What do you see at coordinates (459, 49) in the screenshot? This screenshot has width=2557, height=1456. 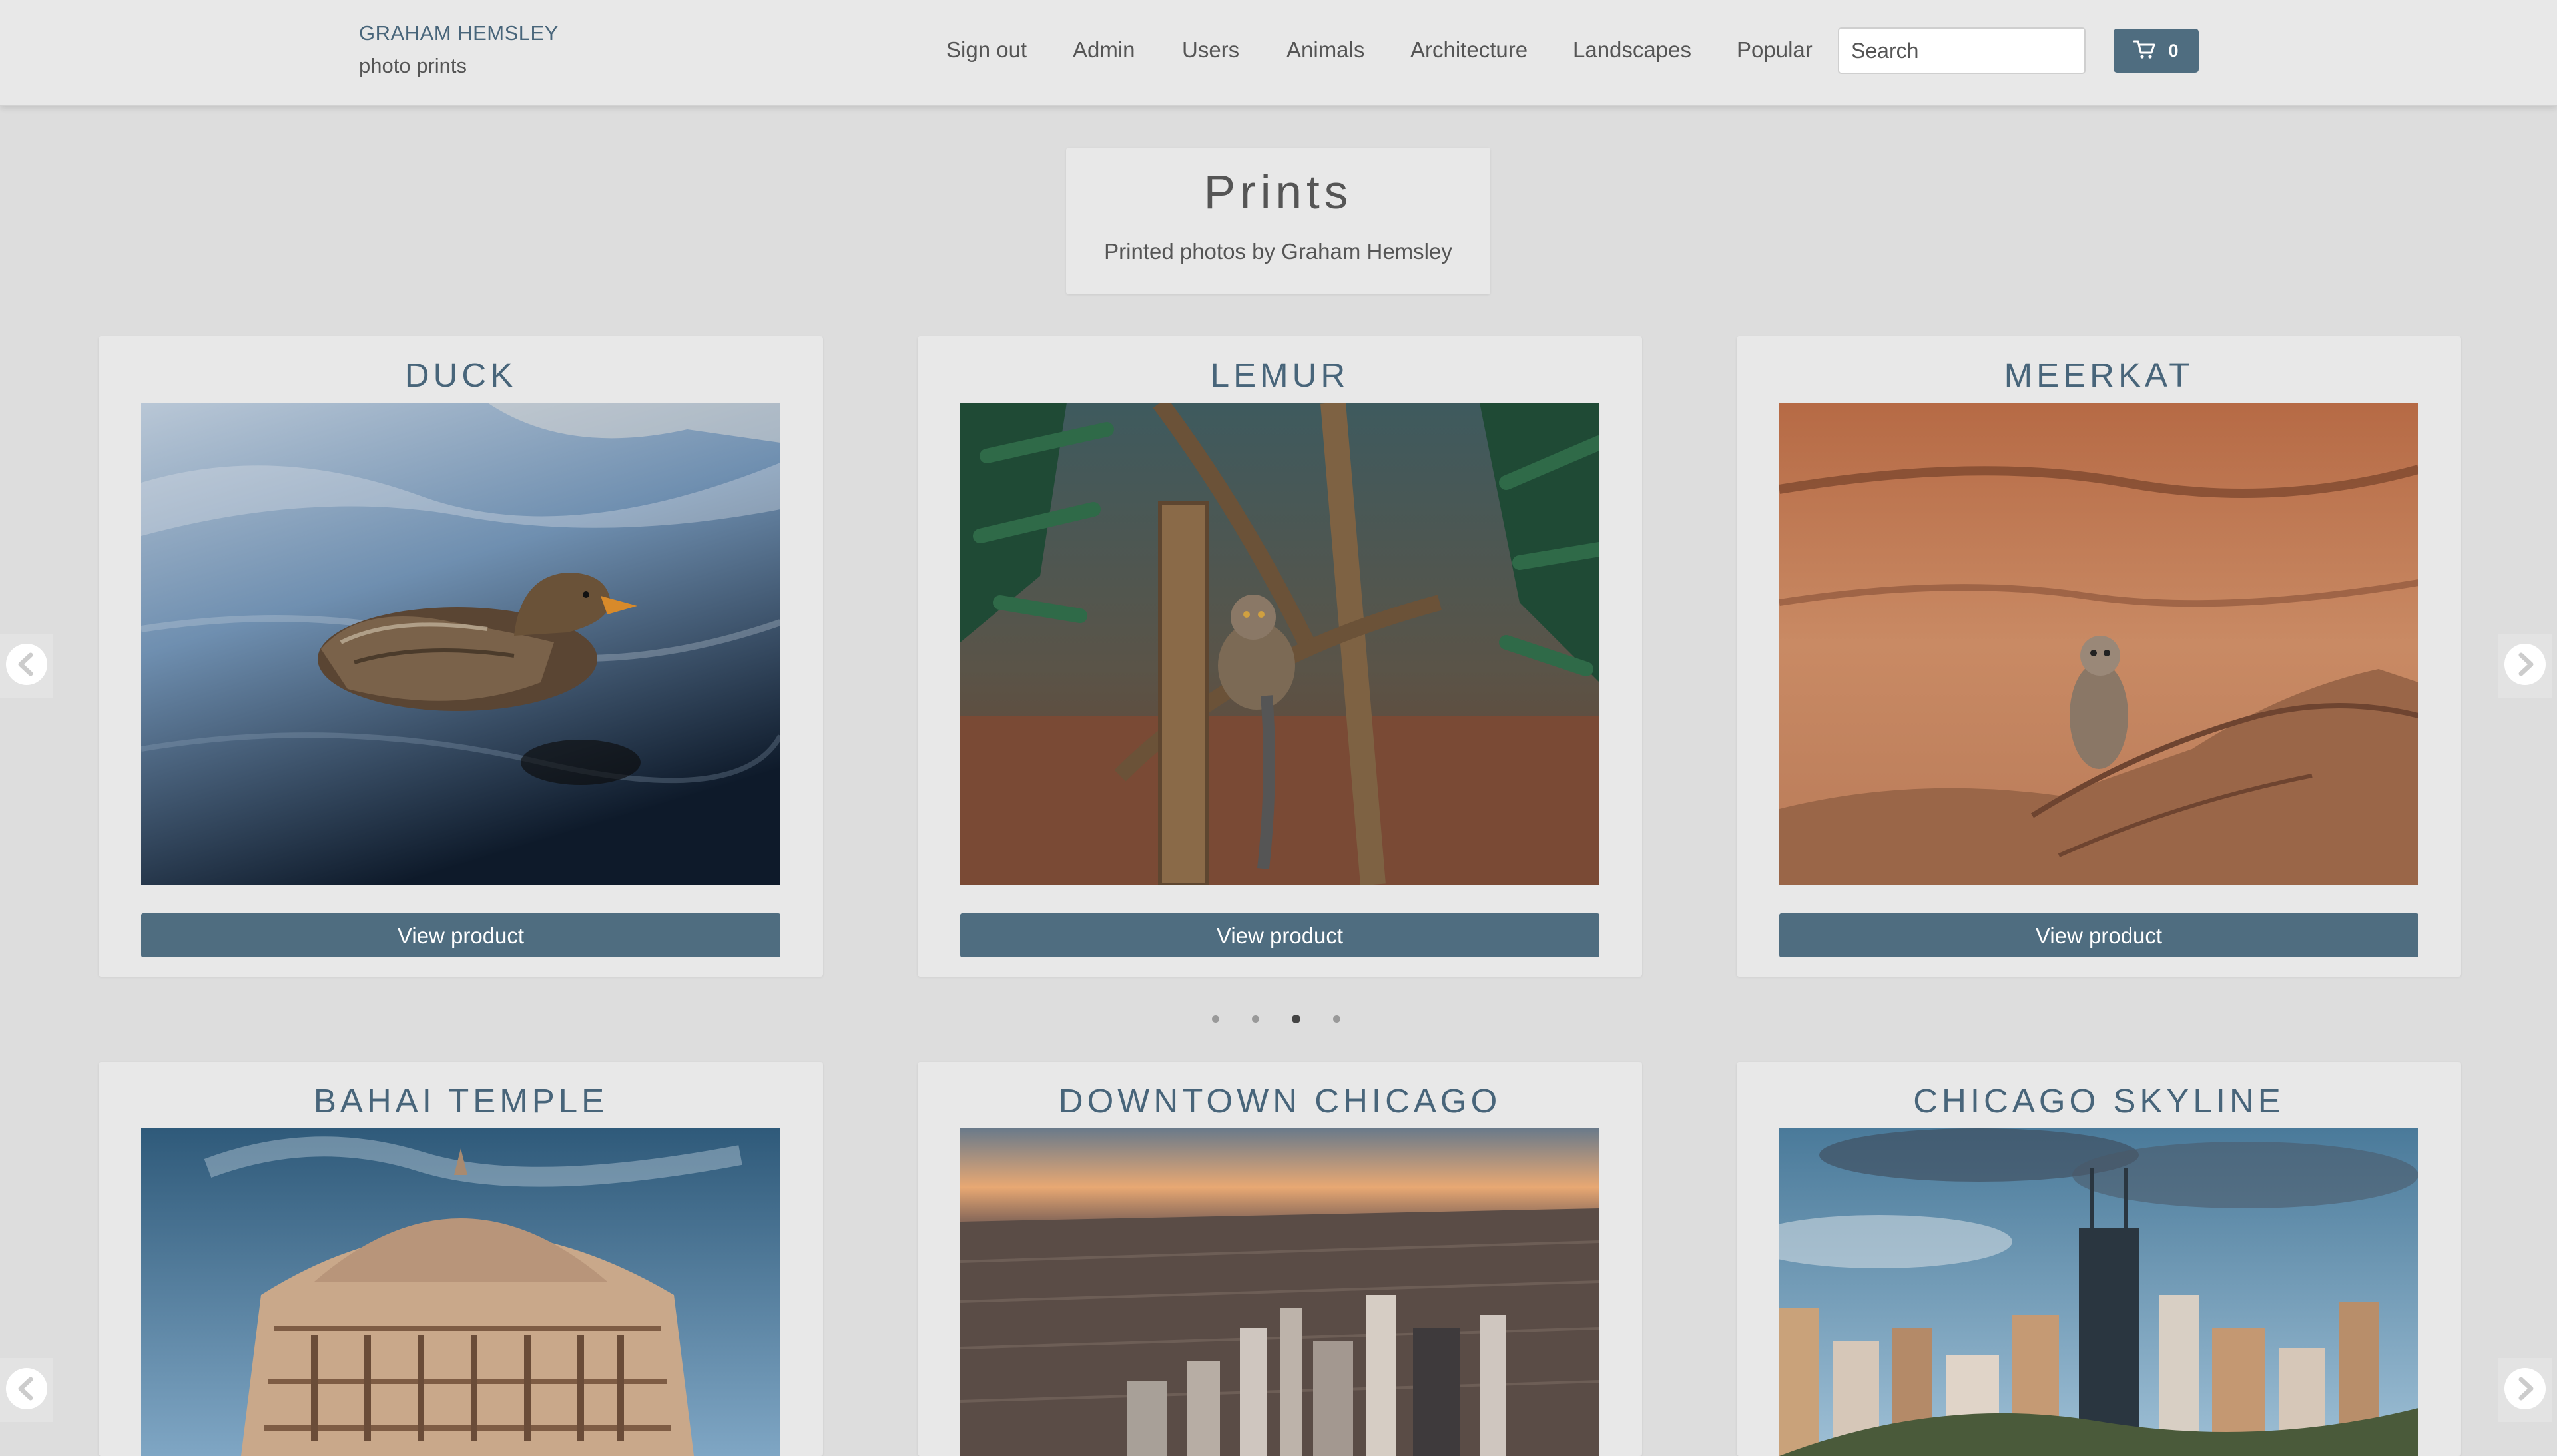 I see `brand: GRAHAM HEMSLEY photo prints` at bounding box center [459, 49].